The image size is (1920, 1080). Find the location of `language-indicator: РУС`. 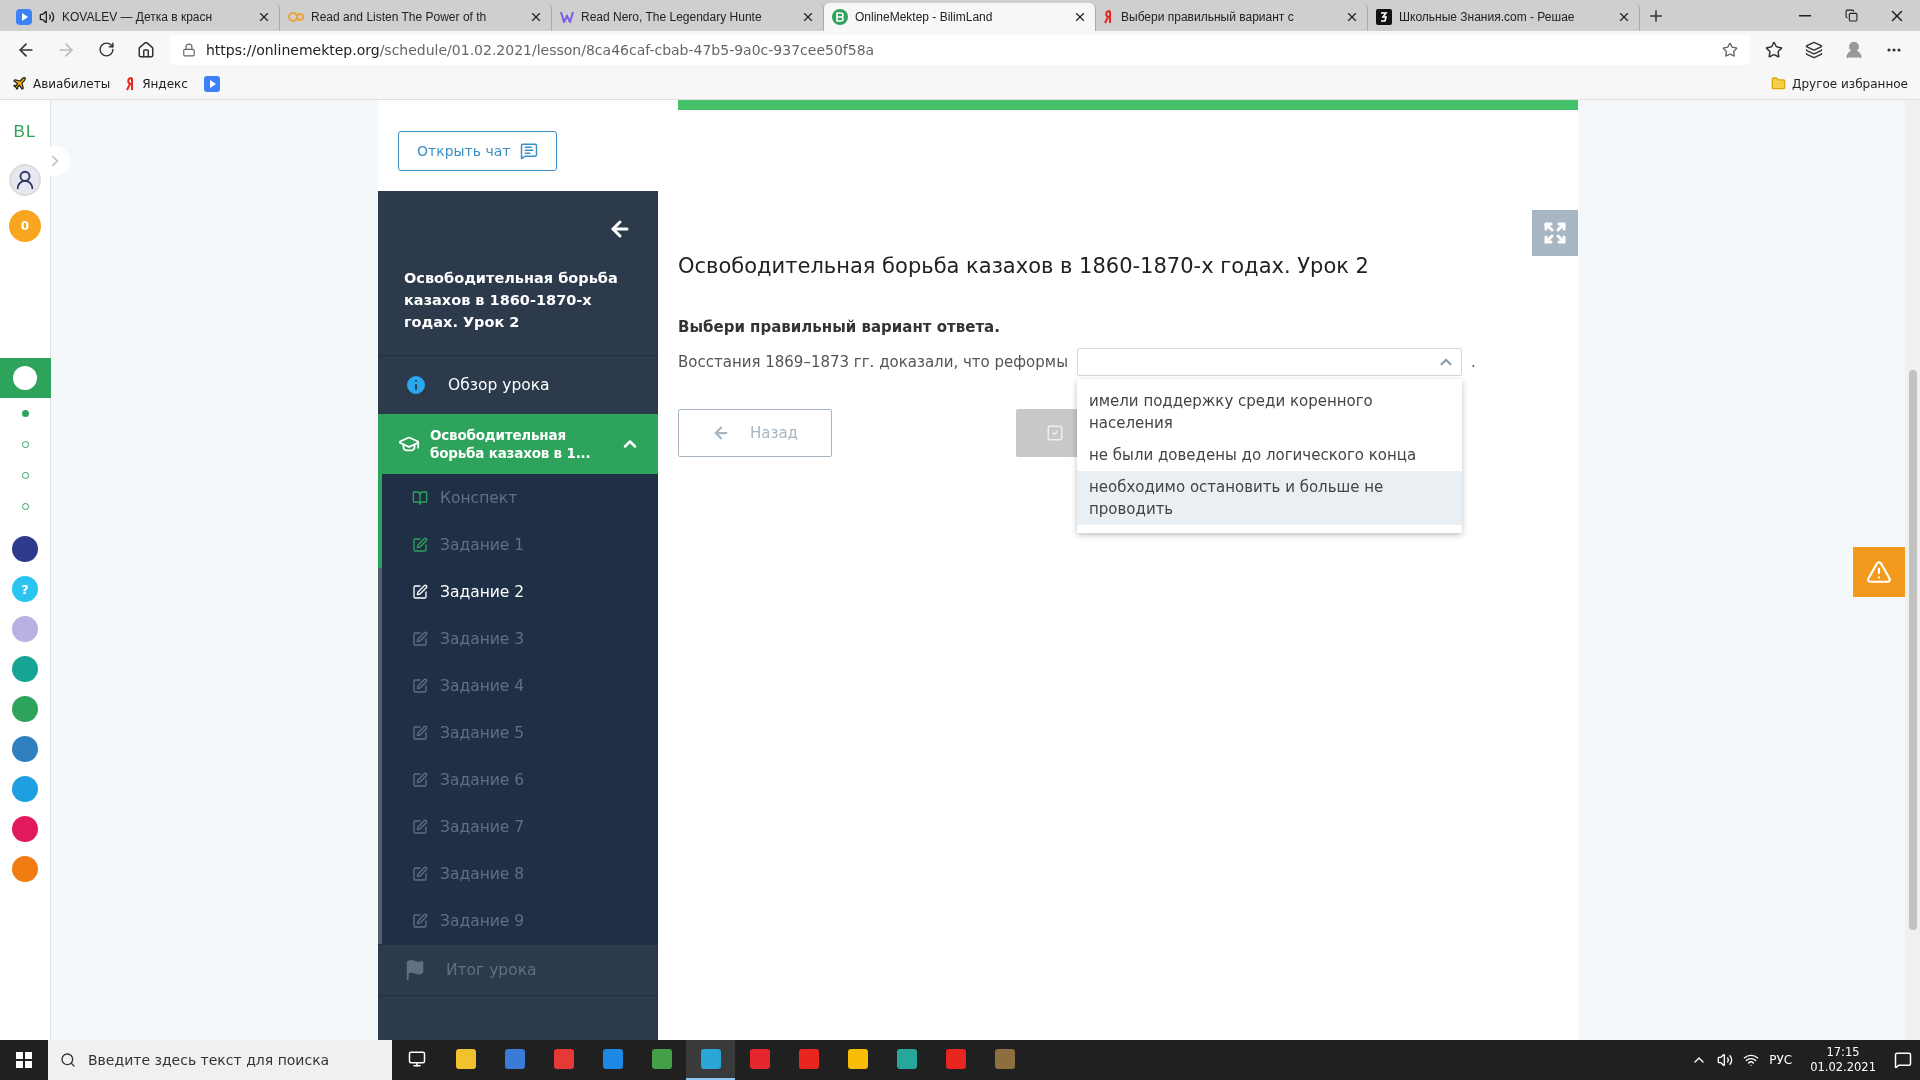

language-indicator: РУС is located at coordinates (1781, 1060).